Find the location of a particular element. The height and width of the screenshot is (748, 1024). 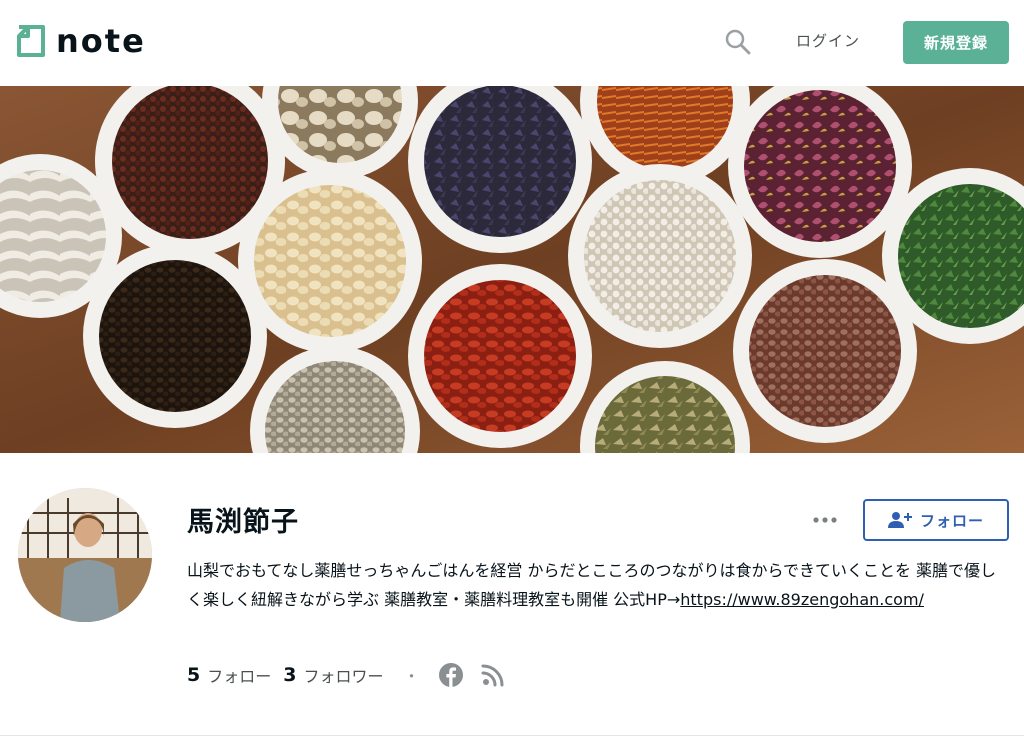

followers-label: フォロワー is located at coordinates (343, 675).